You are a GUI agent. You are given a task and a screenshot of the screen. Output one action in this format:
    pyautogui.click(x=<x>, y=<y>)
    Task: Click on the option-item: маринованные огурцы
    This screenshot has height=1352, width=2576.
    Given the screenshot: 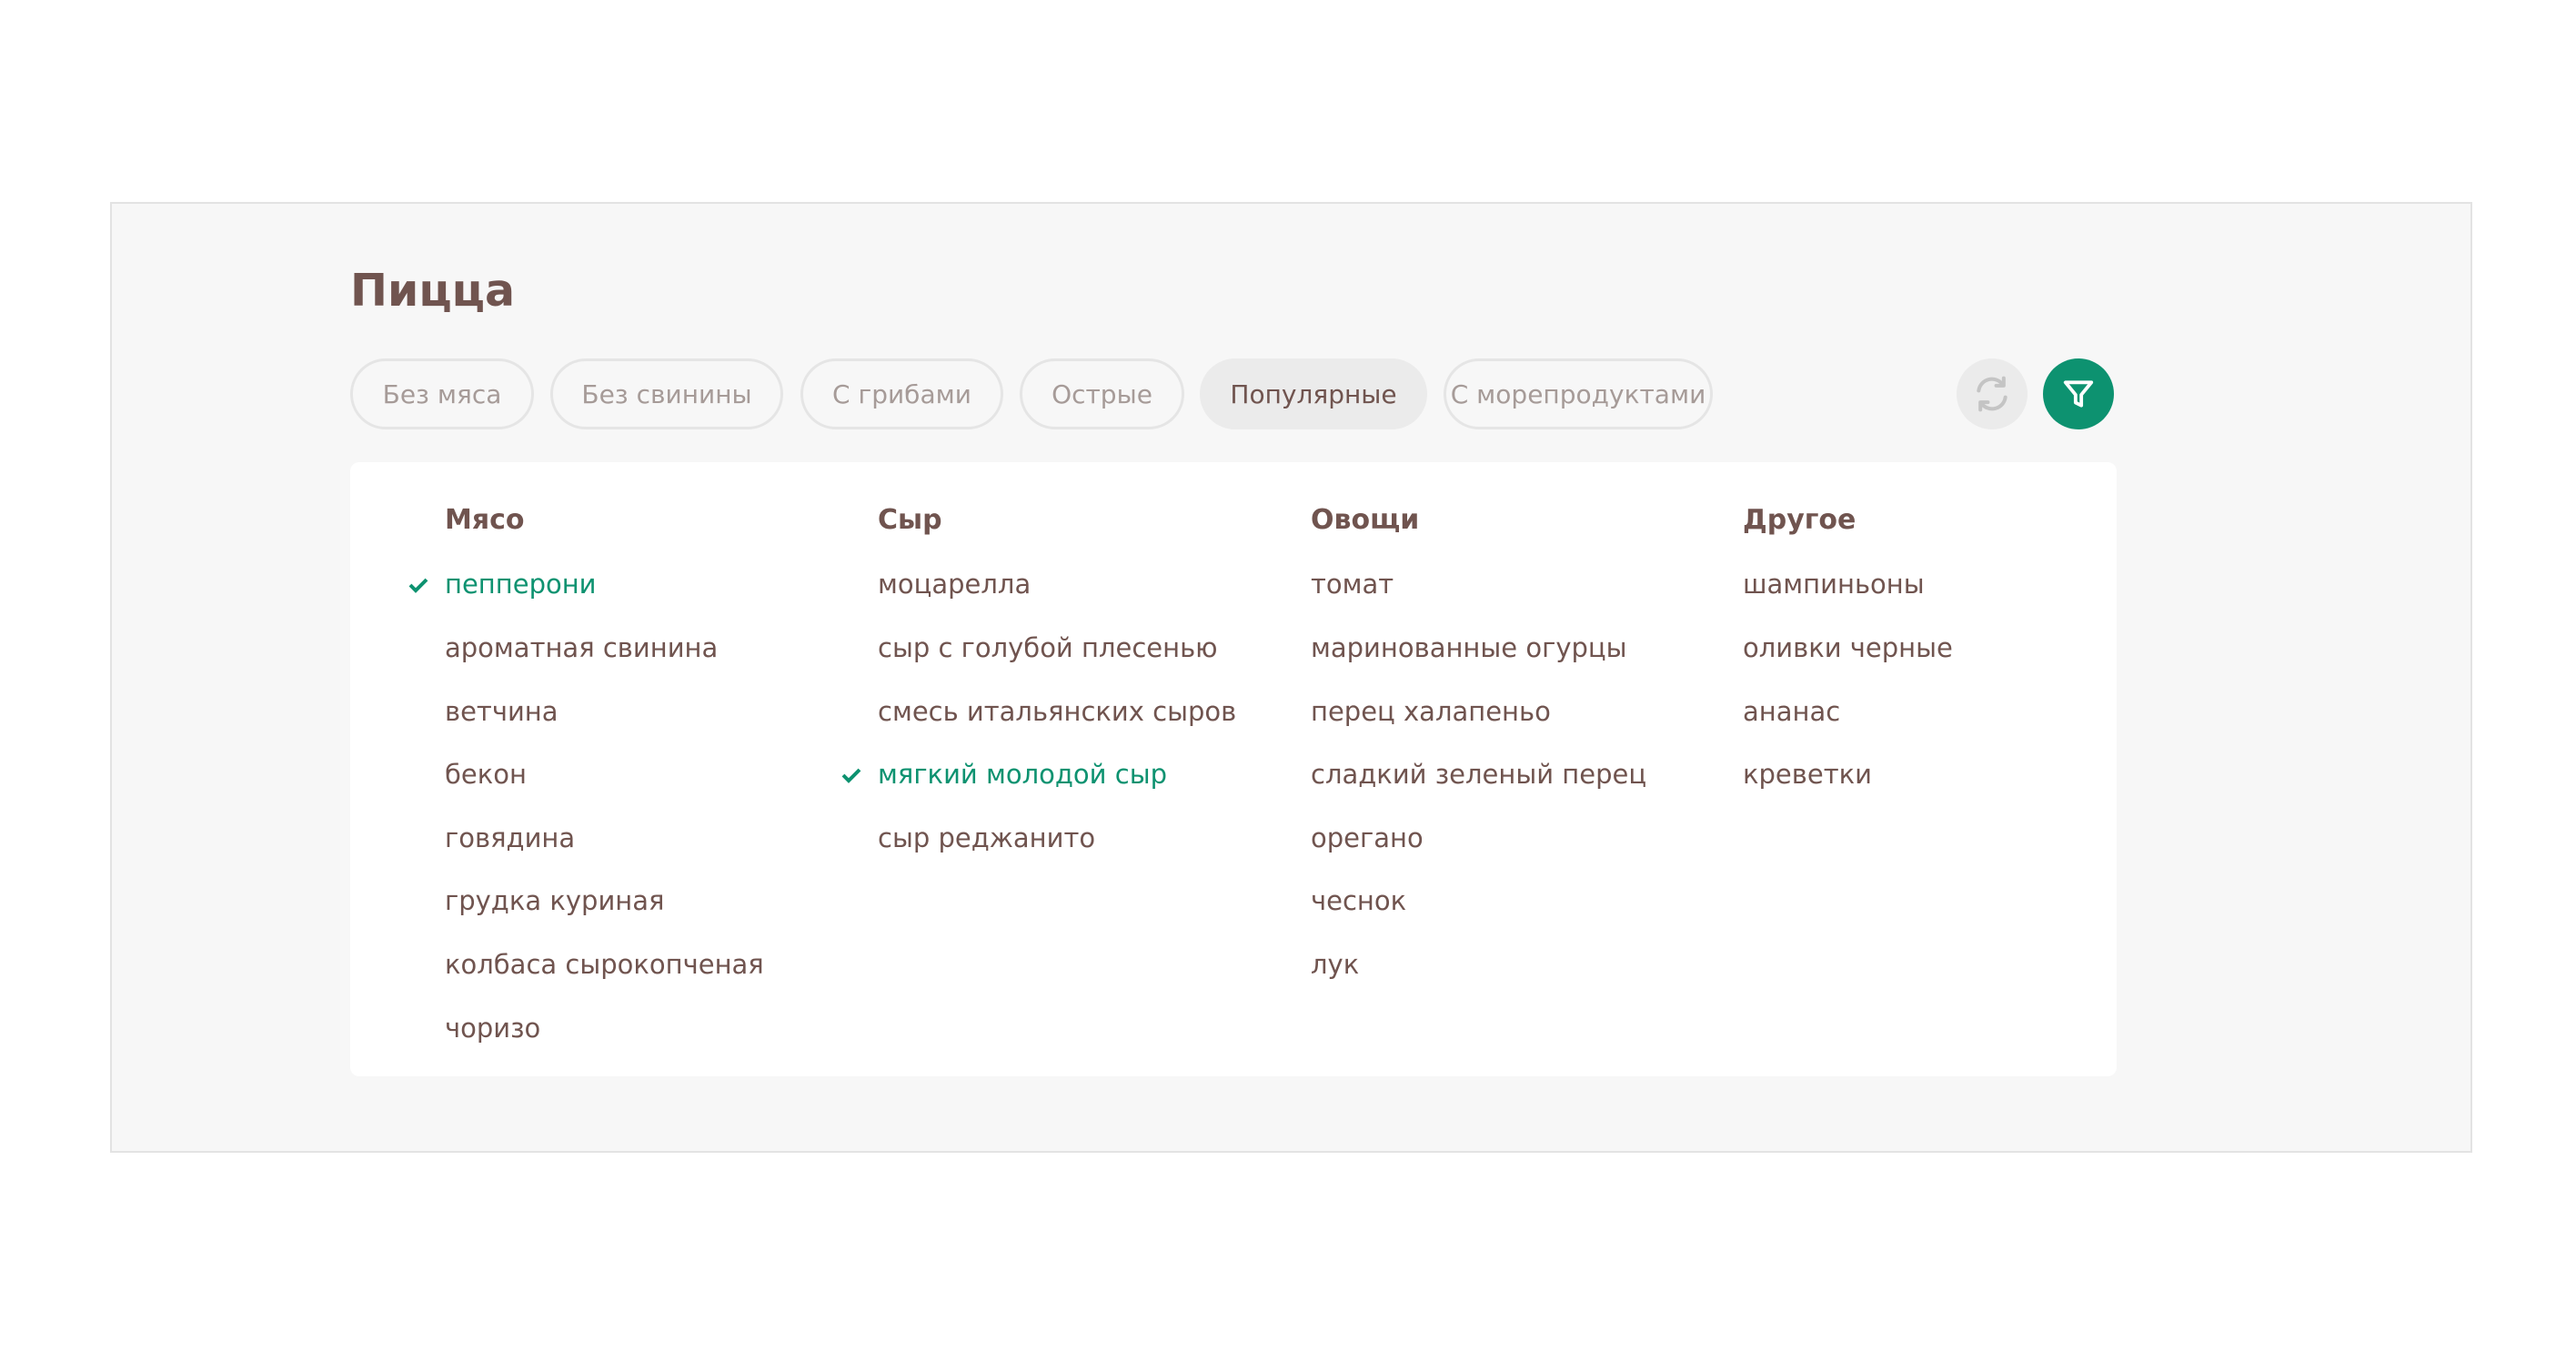 What is the action you would take?
    pyautogui.click(x=1469, y=648)
    